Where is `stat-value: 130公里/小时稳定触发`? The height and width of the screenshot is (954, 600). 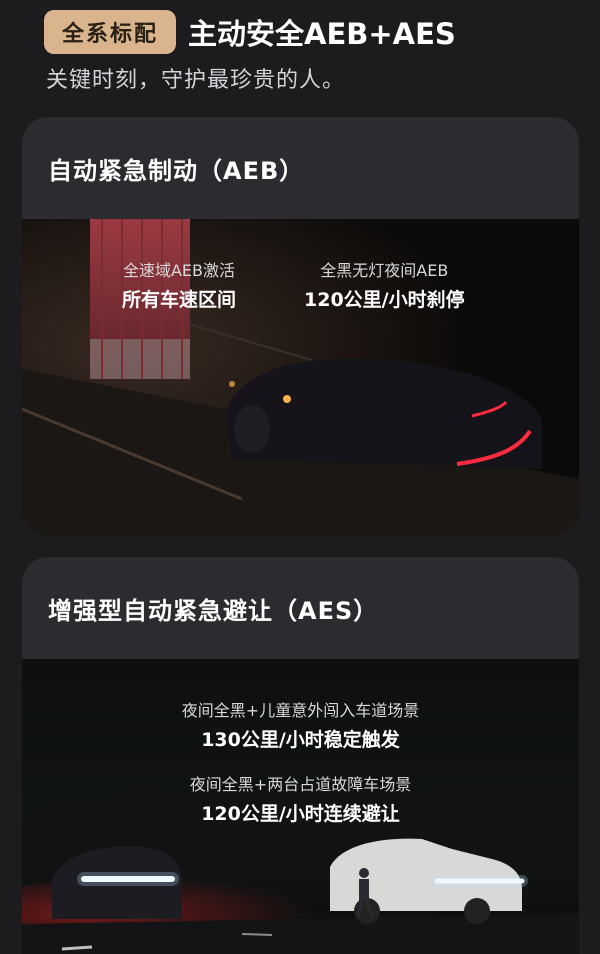 stat-value: 130公里/小时稳定触发 is located at coordinates (300, 740).